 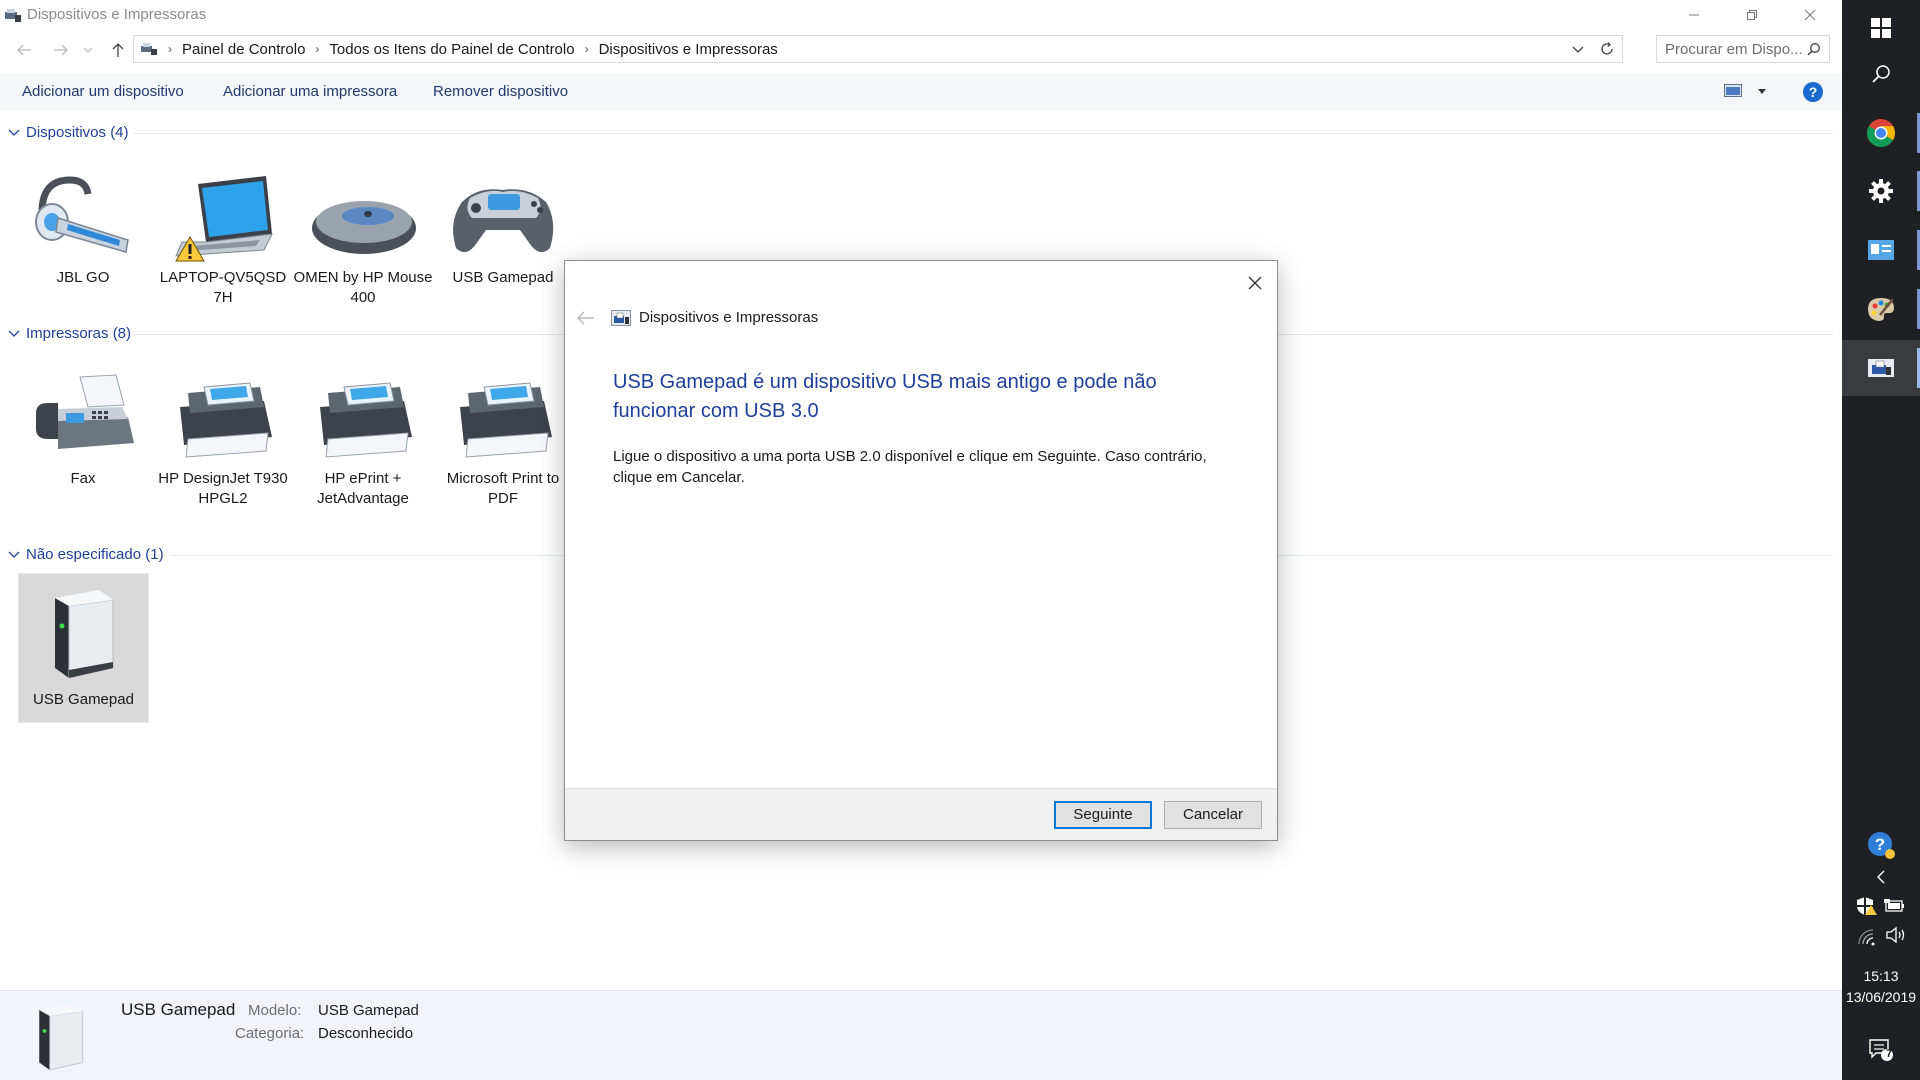 What do you see at coordinates (1103, 815) in the screenshot?
I see `next-button: Seguinte` at bounding box center [1103, 815].